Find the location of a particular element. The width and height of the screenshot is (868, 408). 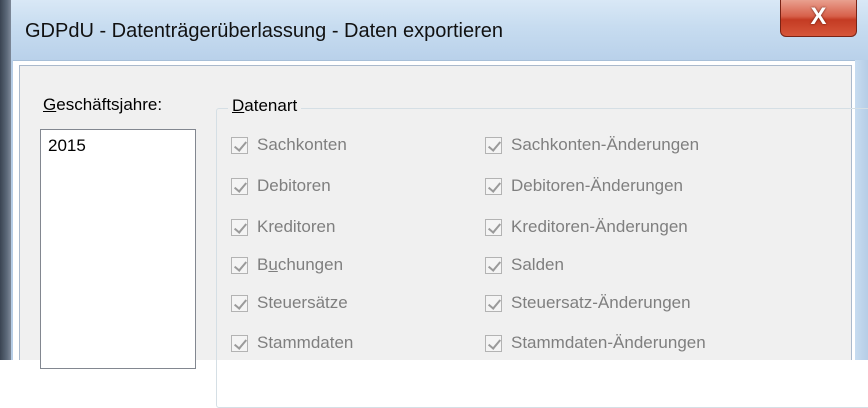

datenart-title: Datenart is located at coordinates (265, 106).